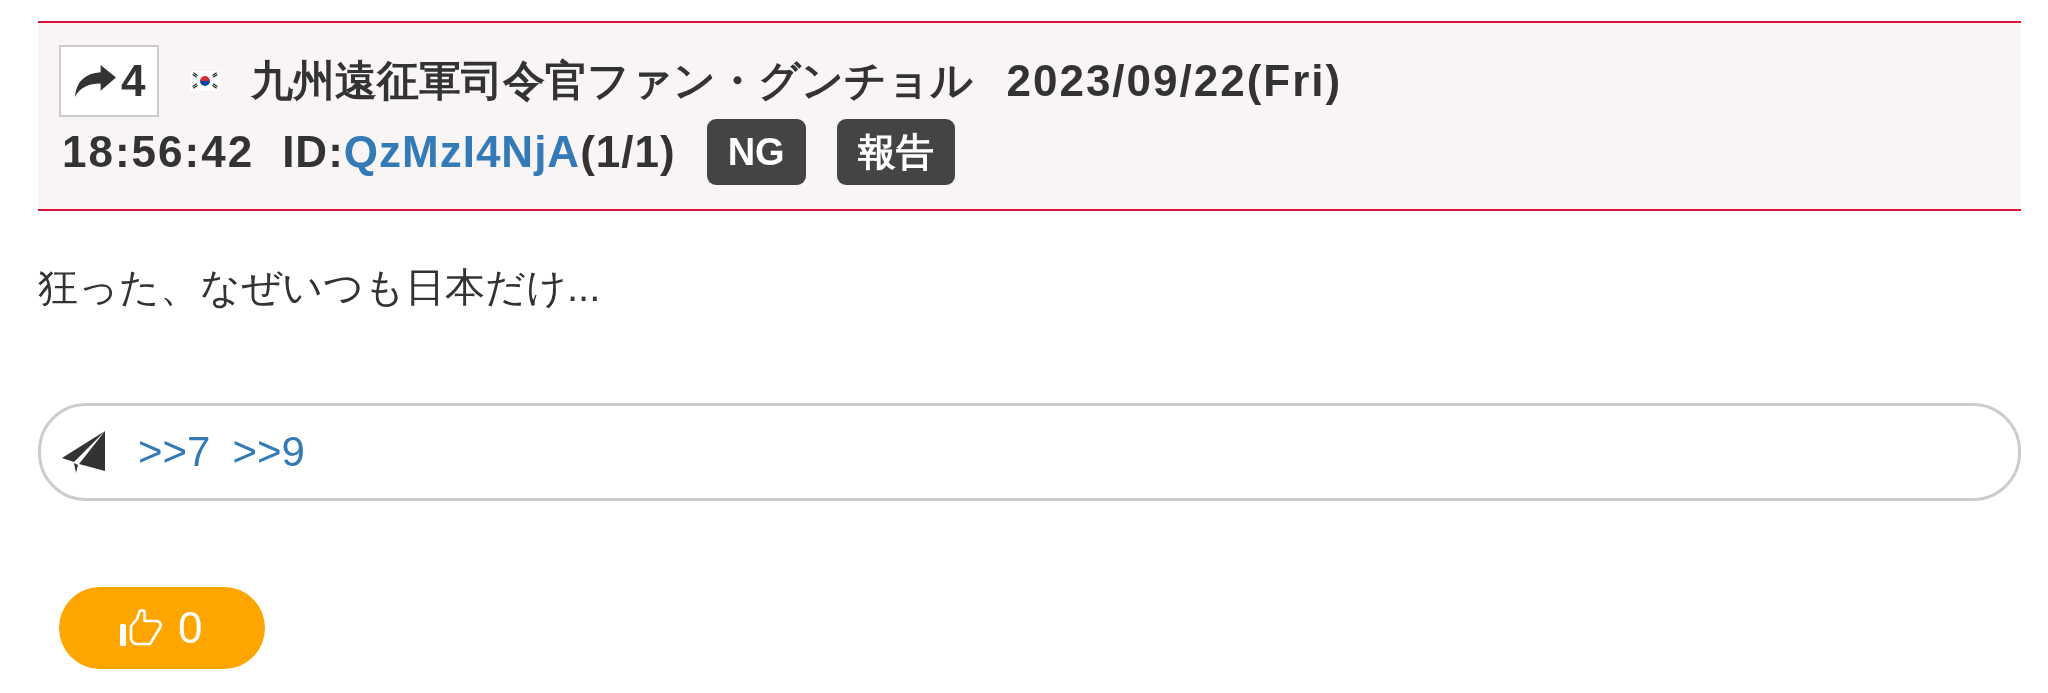 The width and height of the screenshot is (2048, 693). What do you see at coordinates (268, 452) in the screenshot?
I see `reply-link: >>9` at bounding box center [268, 452].